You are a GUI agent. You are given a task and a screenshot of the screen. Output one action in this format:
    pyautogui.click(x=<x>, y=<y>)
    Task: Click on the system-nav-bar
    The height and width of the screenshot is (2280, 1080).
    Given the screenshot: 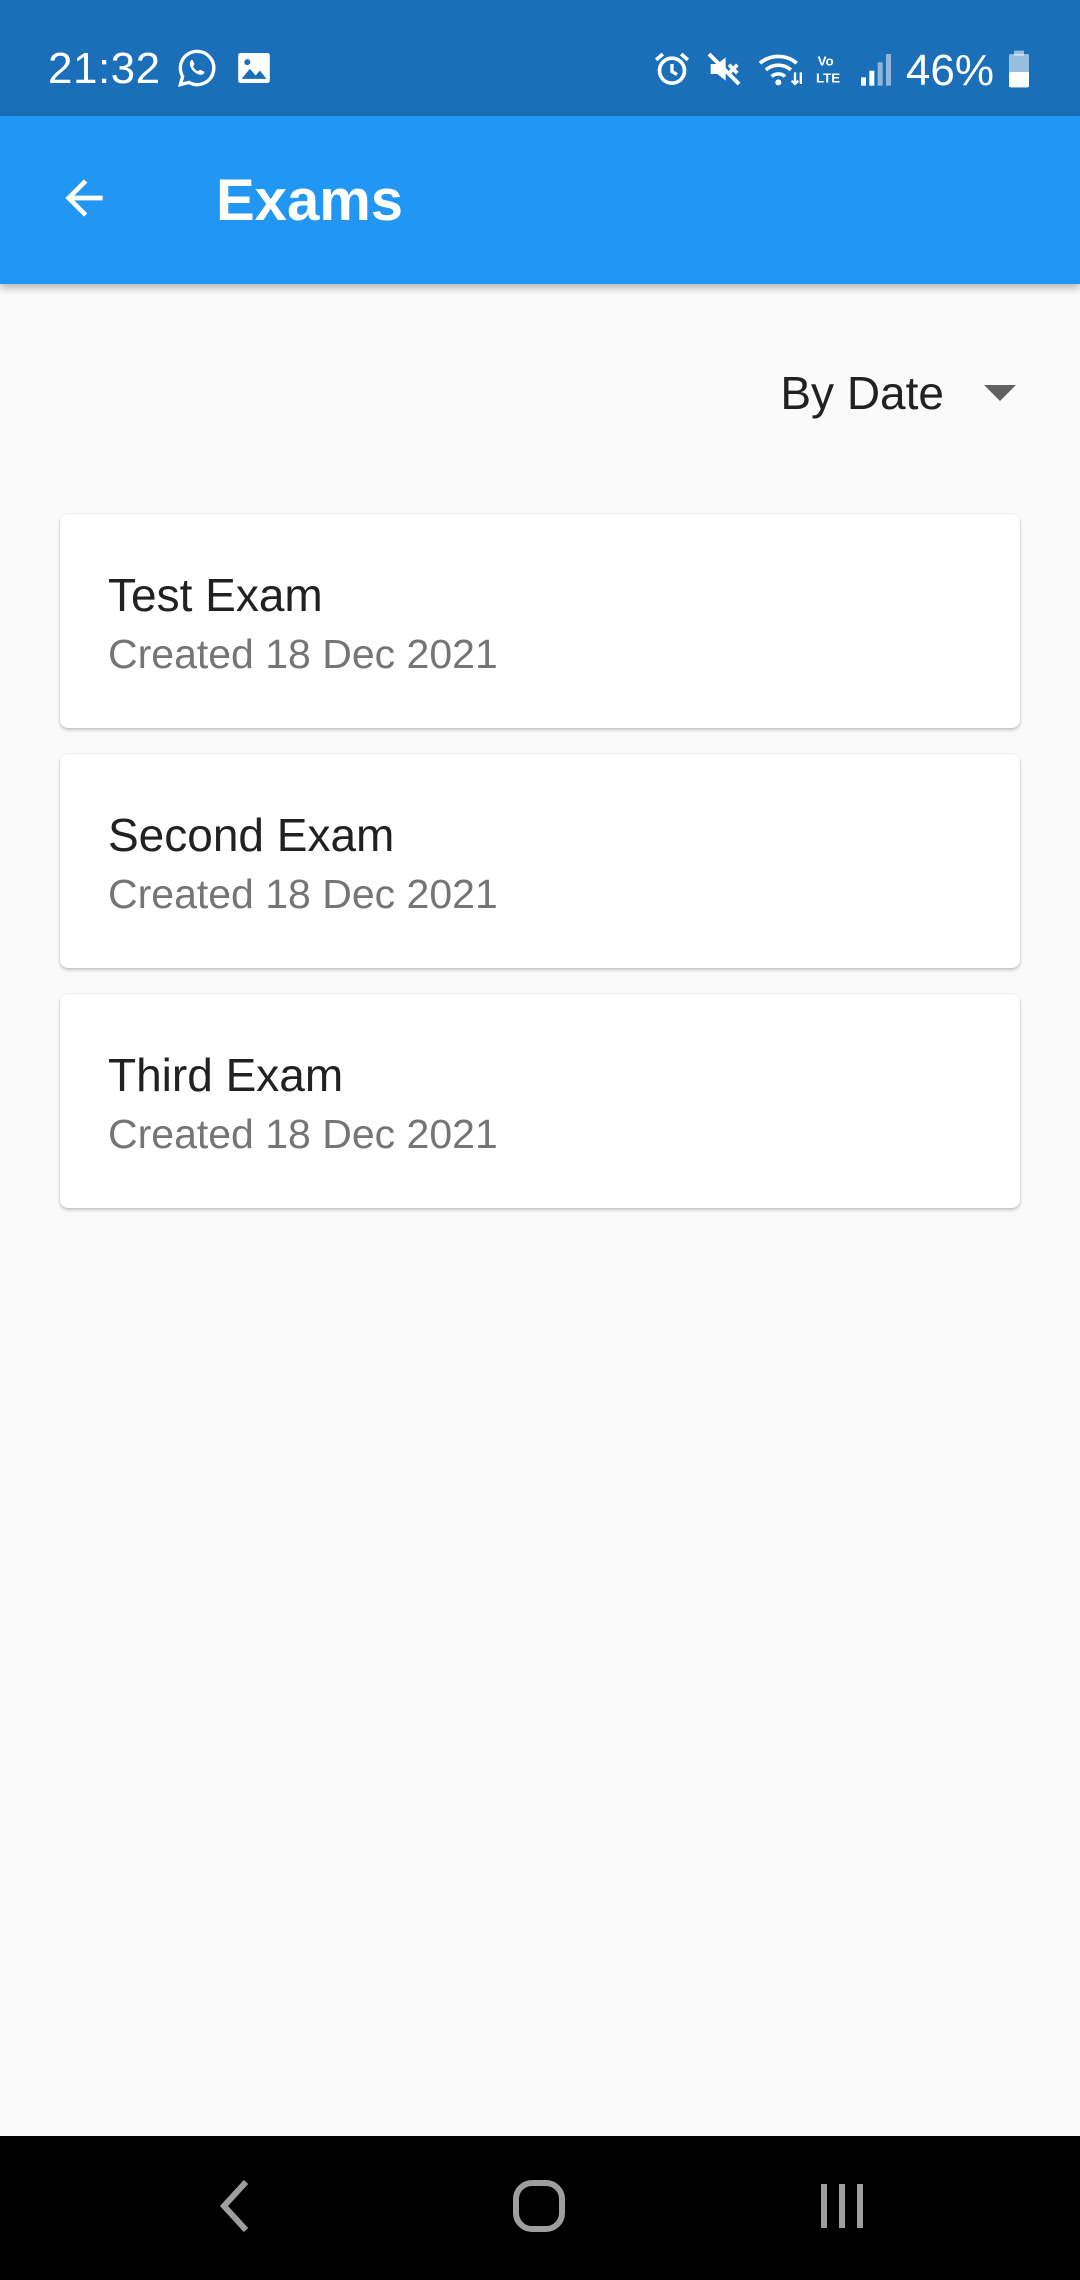 What is the action you would take?
    pyautogui.click(x=540, y=2208)
    